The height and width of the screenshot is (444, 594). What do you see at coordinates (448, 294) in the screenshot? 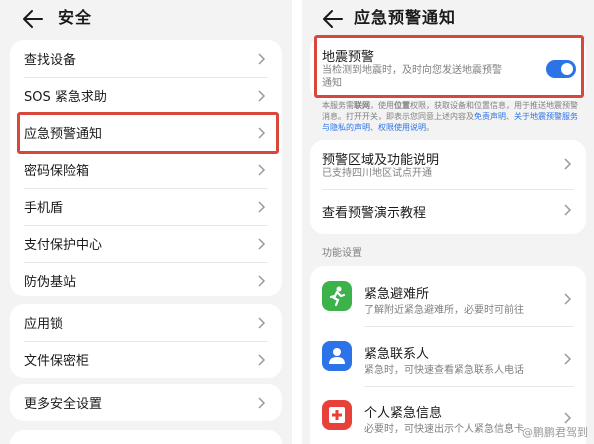
I see `feature-shelter-item: 紧急避难所 了解附近紧急避难所，必要时可前往` at bounding box center [448, 294].